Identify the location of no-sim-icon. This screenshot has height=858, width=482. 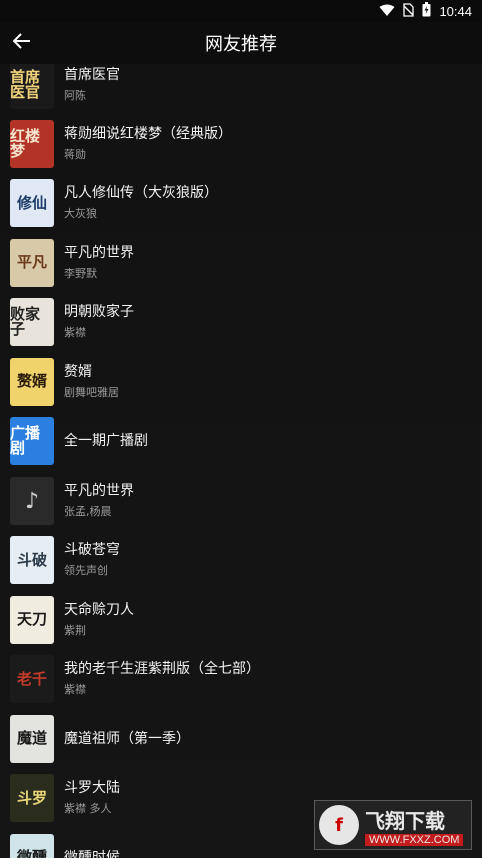
(409, 11).